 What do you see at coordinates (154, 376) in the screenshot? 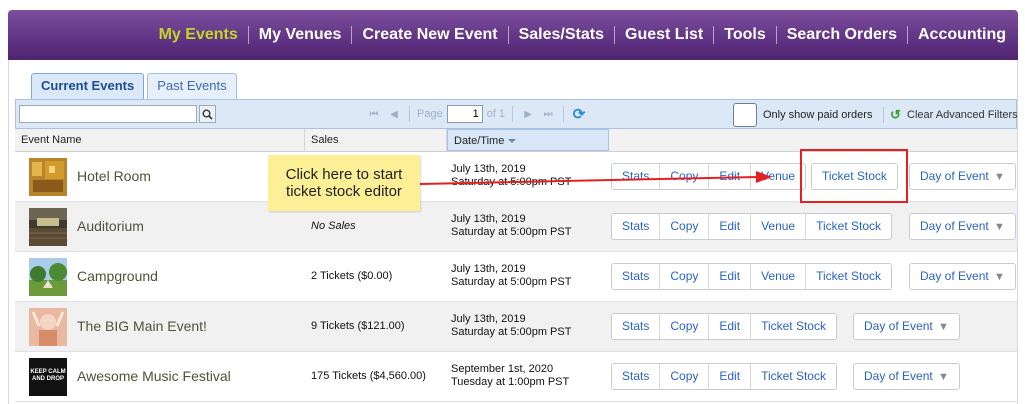
I see `event-name: Awesome Music Festival` at bounding box center [154, 376].